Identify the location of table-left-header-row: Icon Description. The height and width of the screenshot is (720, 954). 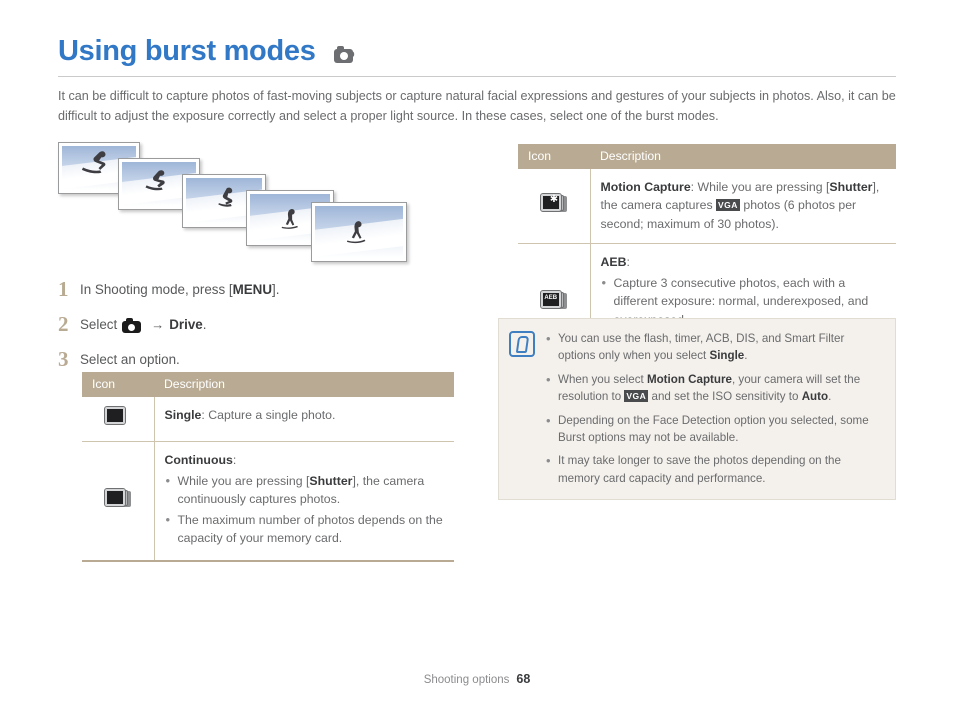
(268, 384).